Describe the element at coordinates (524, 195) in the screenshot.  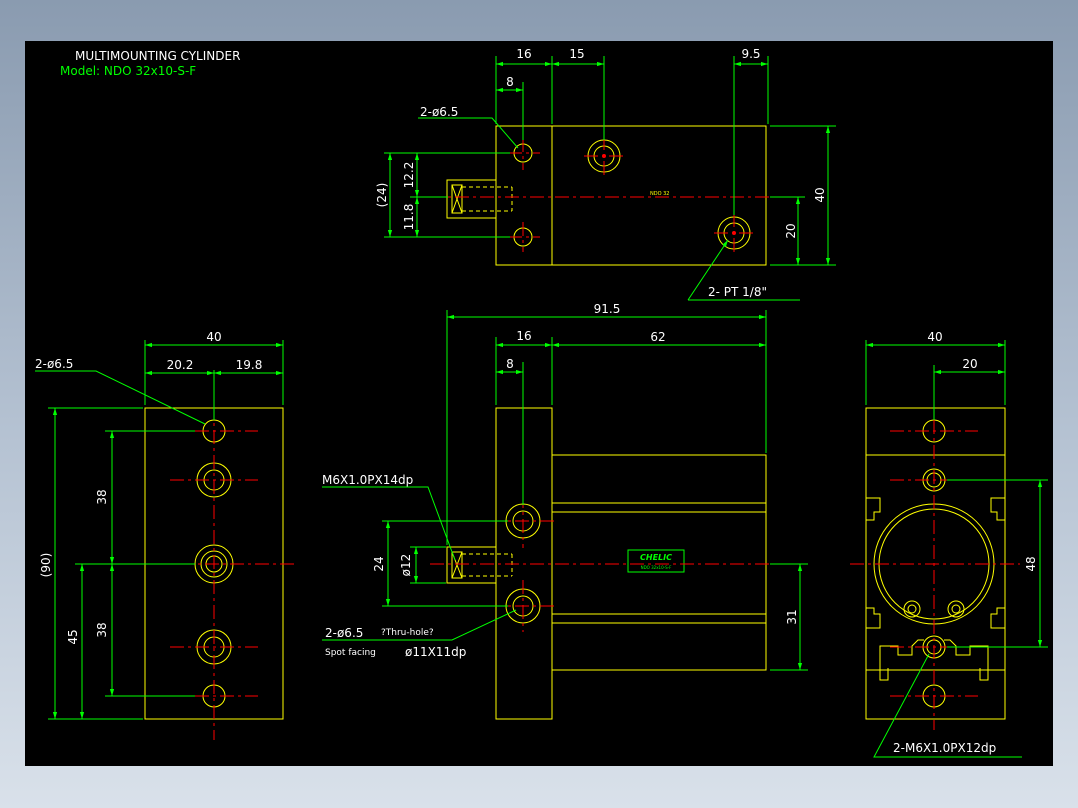
I see `top-view-end-plate` at that location.